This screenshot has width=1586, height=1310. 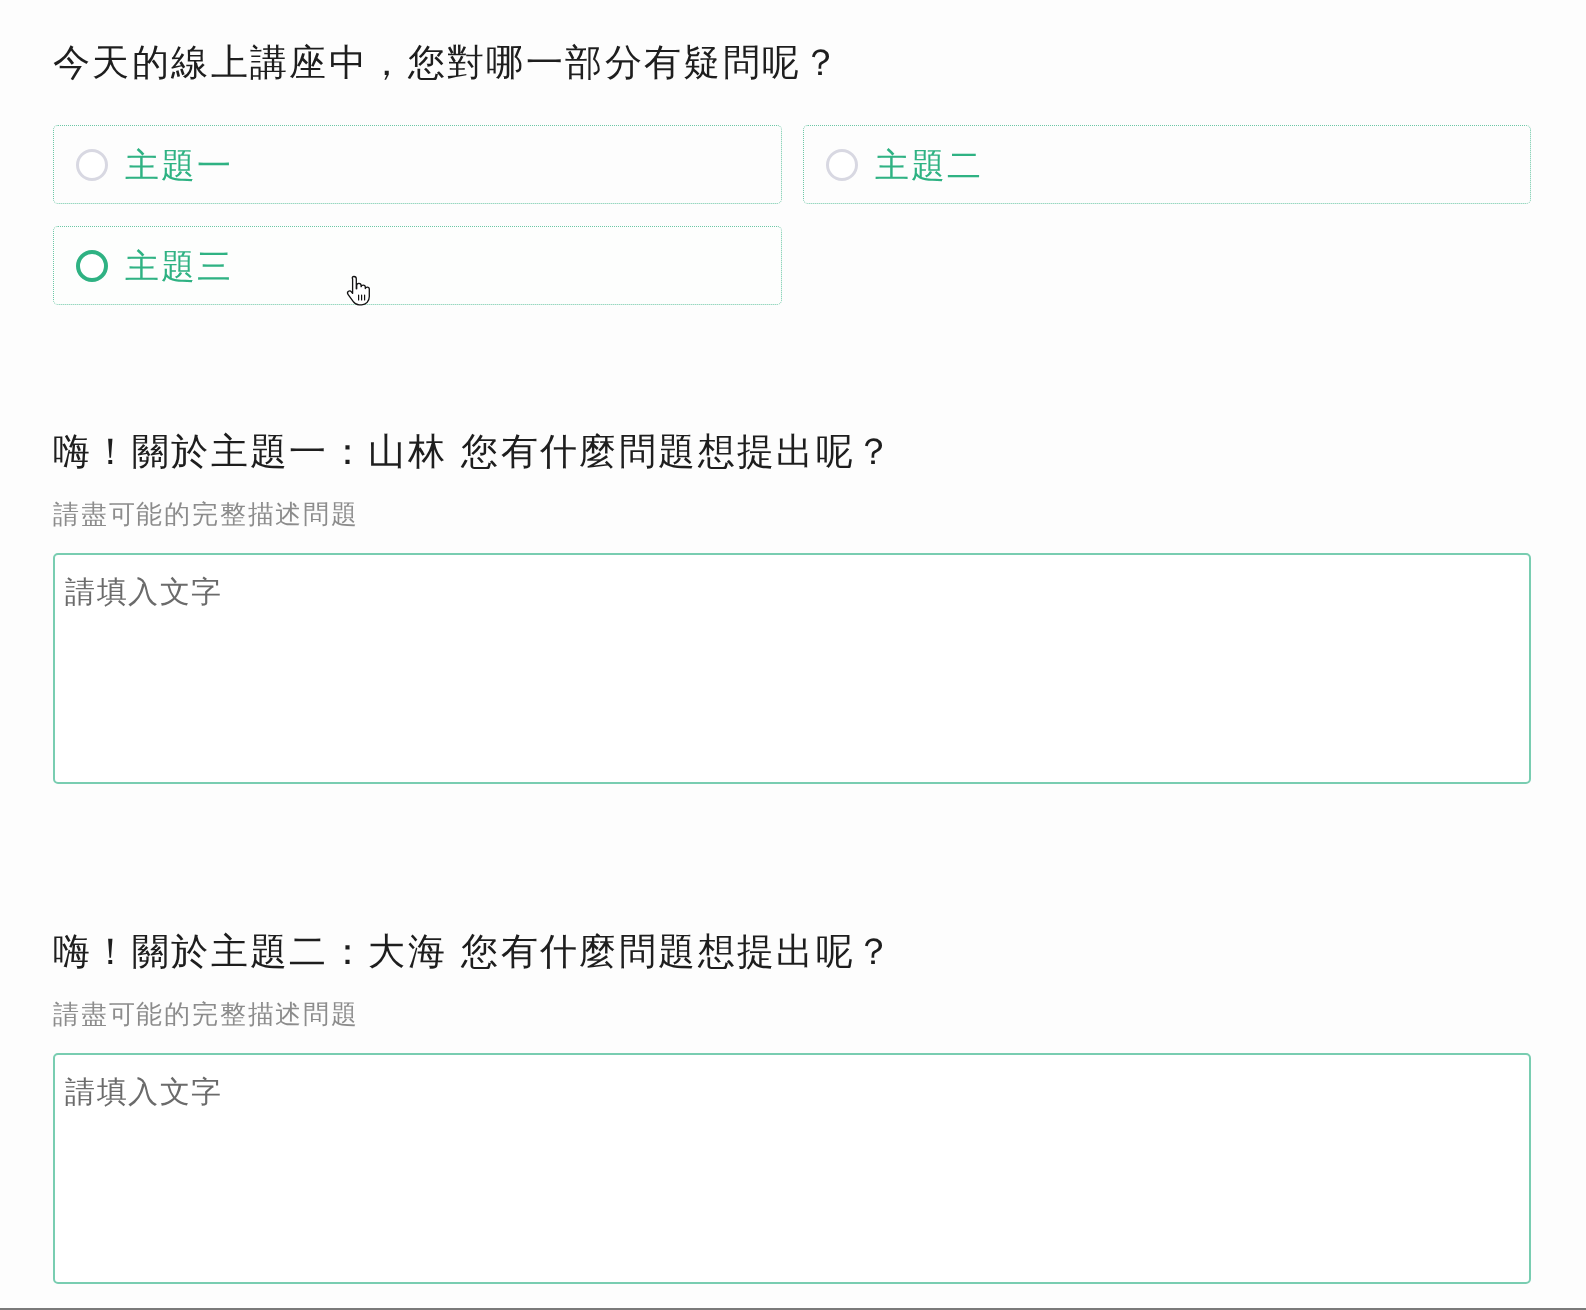 What do you see at coordinates (417, 265) in the screenshot?
I see `radio-option: 主題三` at bounding box center [417, 265].